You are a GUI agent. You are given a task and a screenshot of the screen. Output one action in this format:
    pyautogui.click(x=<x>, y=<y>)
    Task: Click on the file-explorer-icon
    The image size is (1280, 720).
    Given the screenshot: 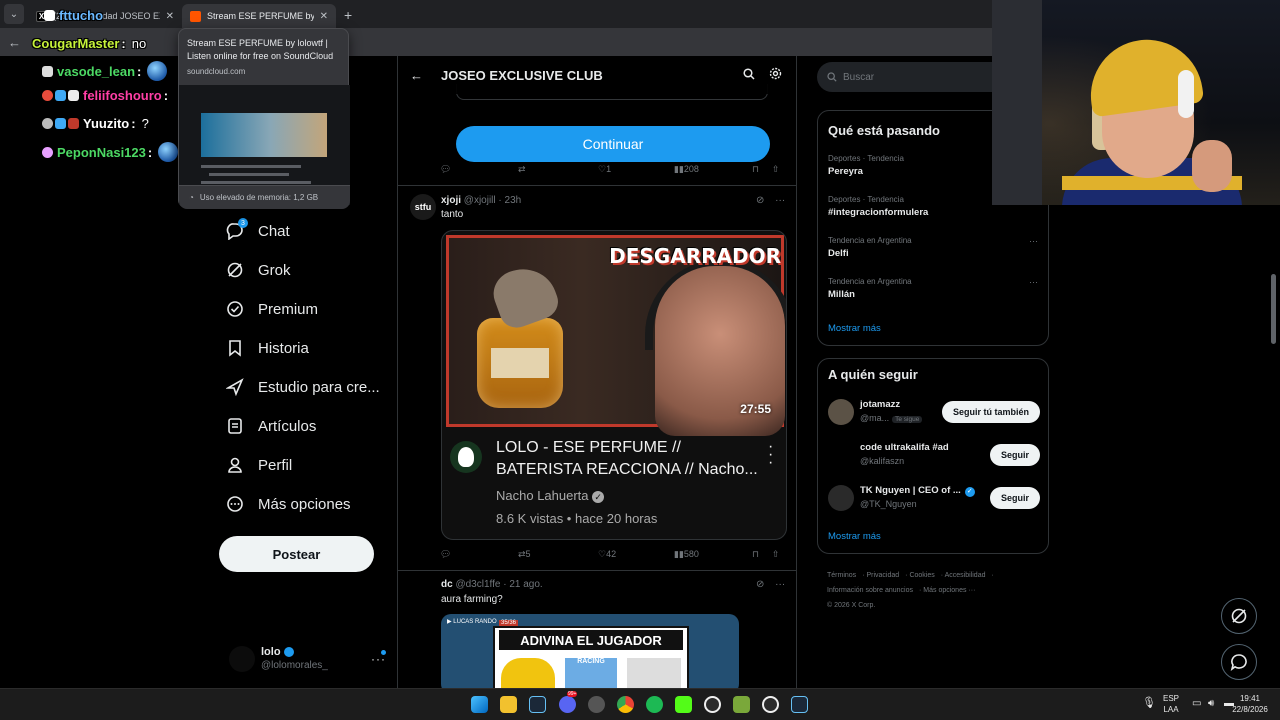 What is the action you would take?
    pyautogui.click(x=508, y=704)
    